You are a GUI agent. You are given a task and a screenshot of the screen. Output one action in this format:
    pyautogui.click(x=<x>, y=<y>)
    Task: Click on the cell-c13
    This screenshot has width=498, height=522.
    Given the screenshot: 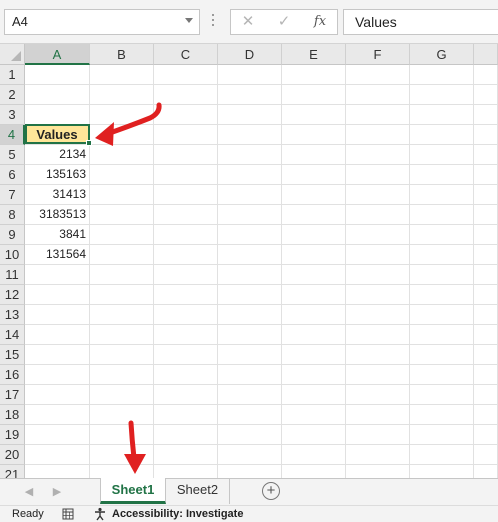 What is the action you would take?
    pyautogui.click(x=186, y=315)
    